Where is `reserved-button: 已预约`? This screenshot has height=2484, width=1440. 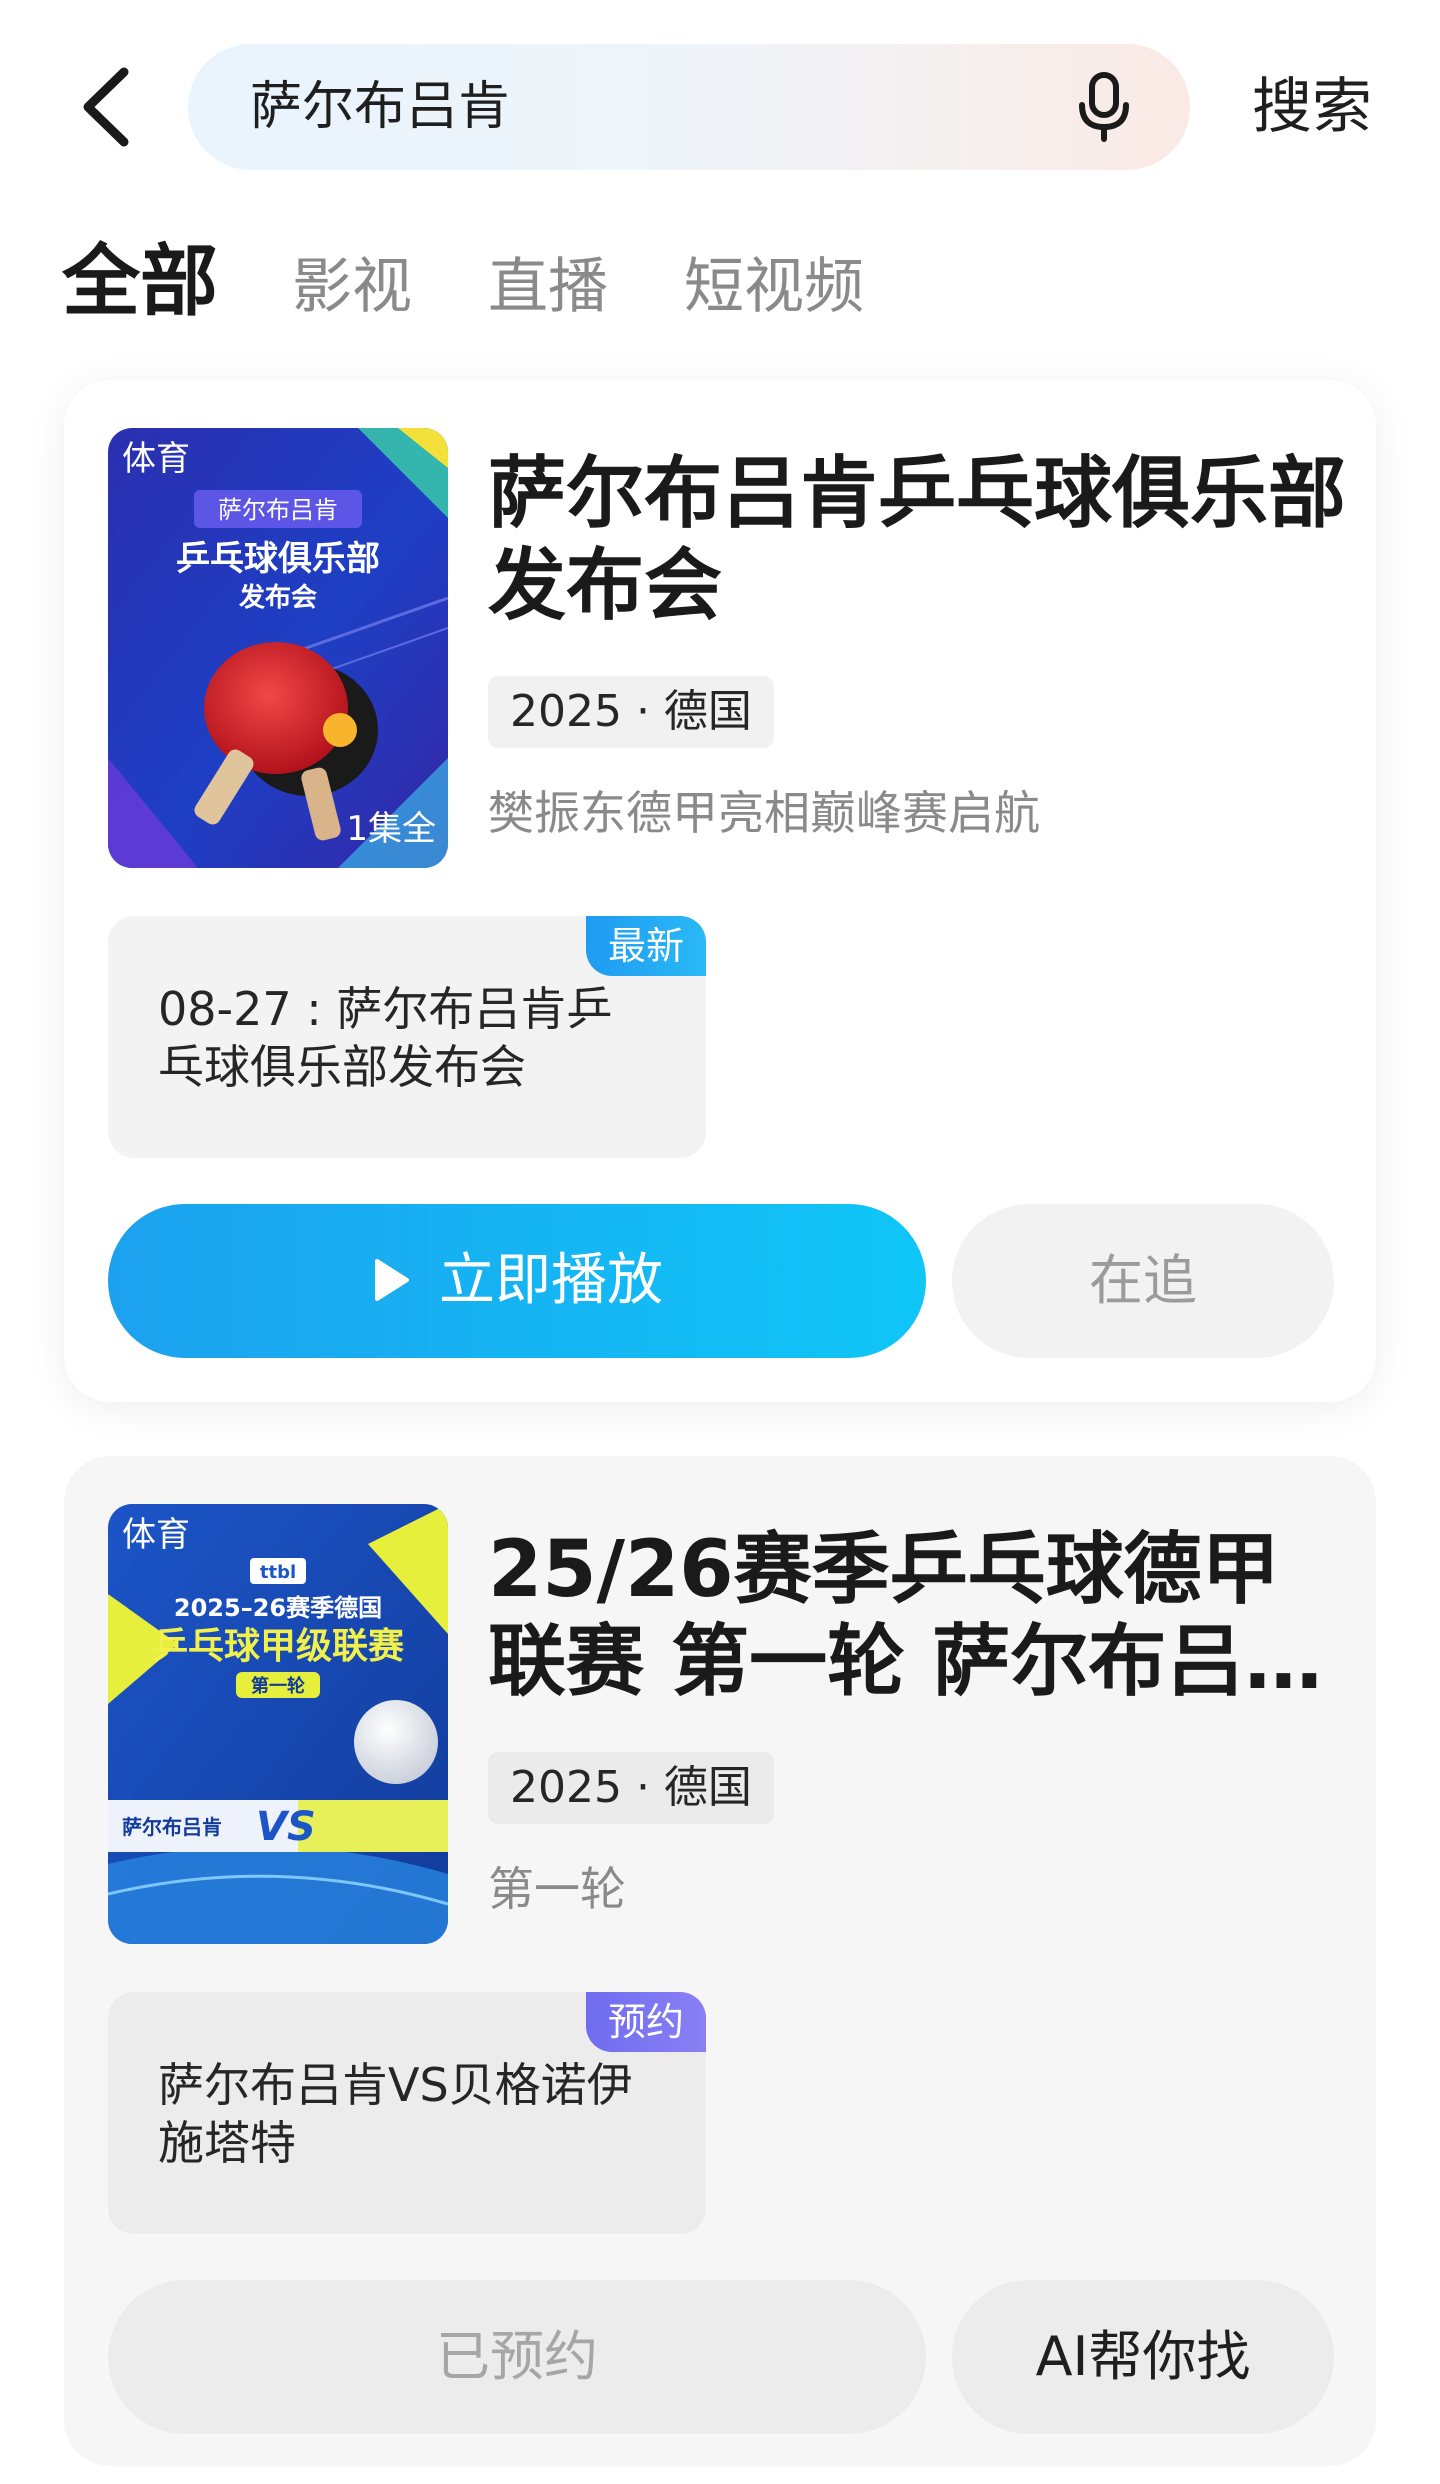
reserved-button: 已预约 is located at coordinates (517, 2357).